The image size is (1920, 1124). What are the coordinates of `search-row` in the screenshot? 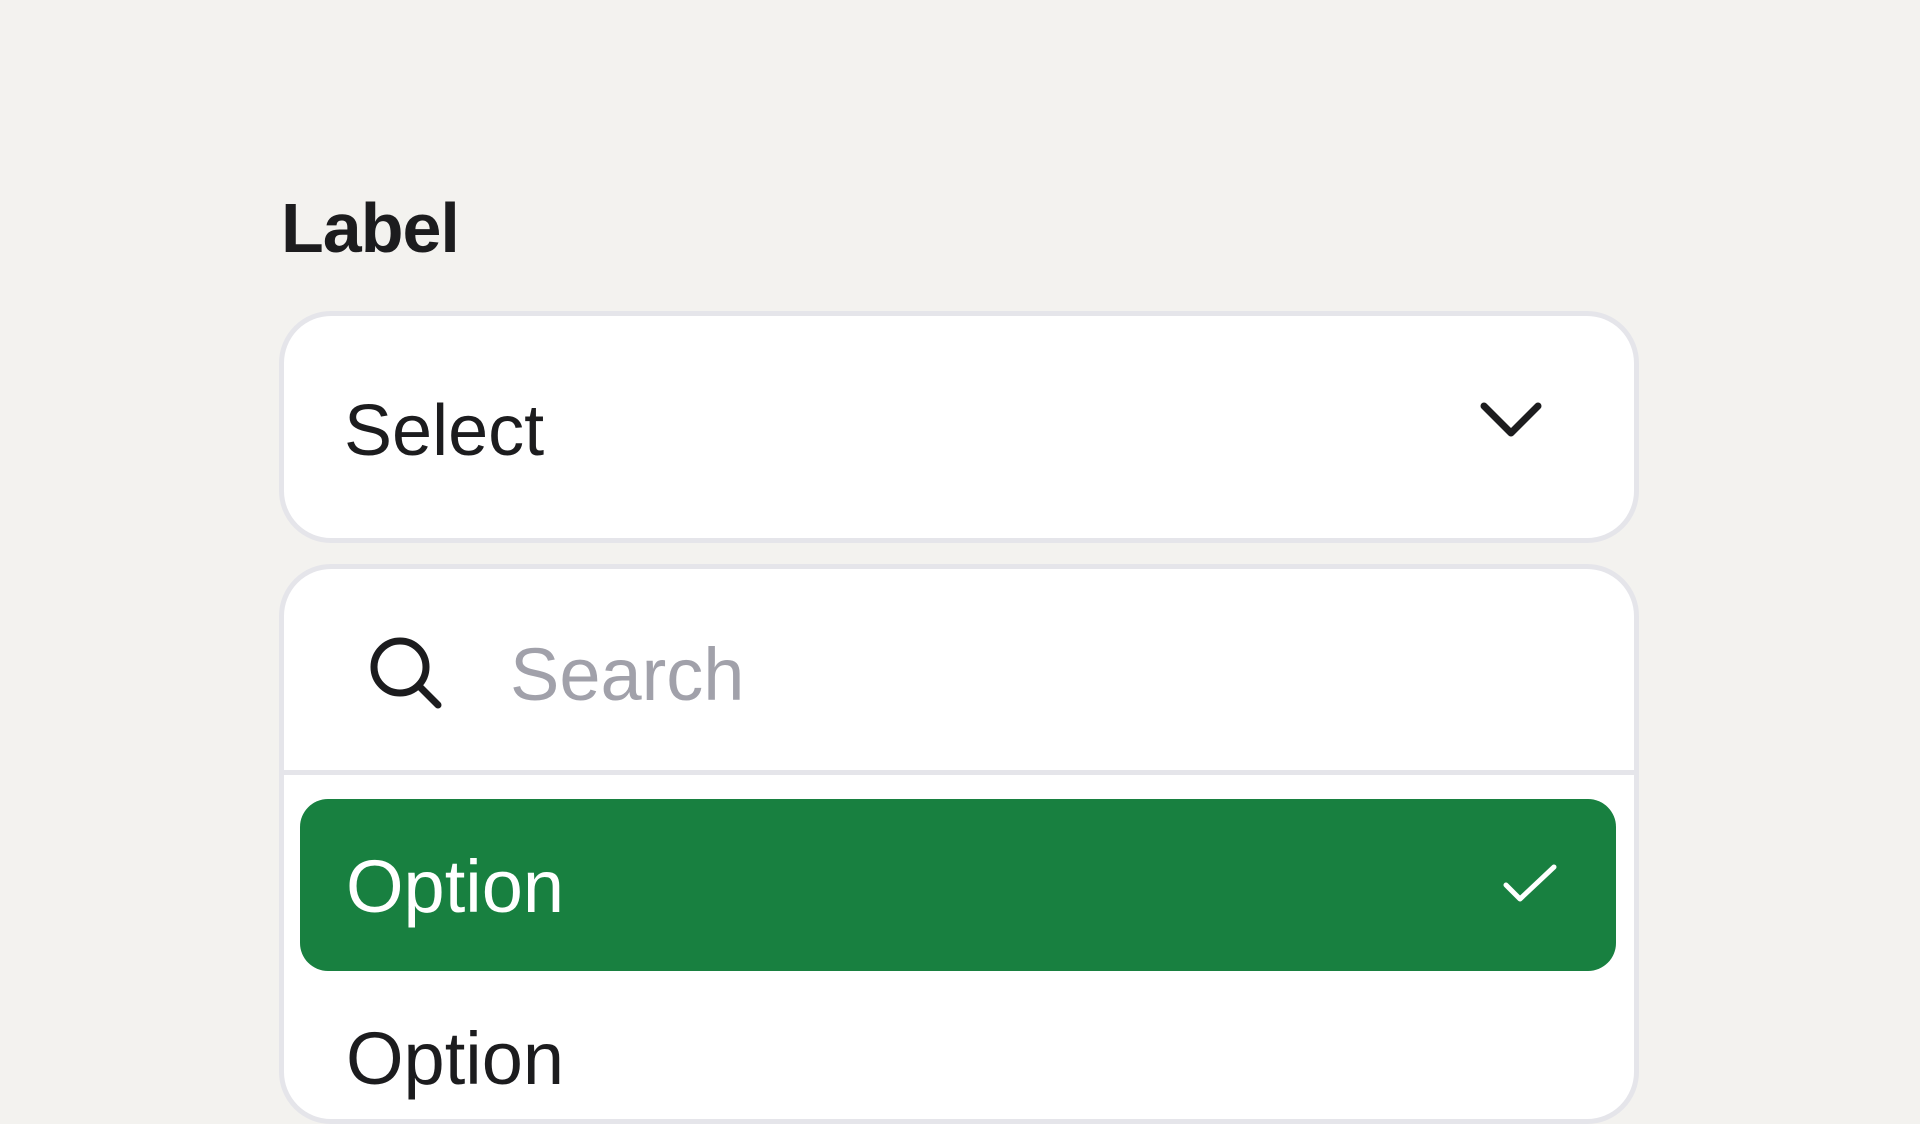 It's located at (959, 672).